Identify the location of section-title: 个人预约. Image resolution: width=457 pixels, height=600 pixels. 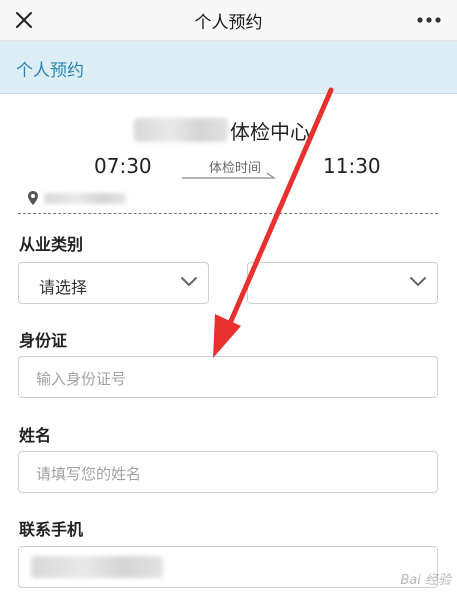
(50, 71).